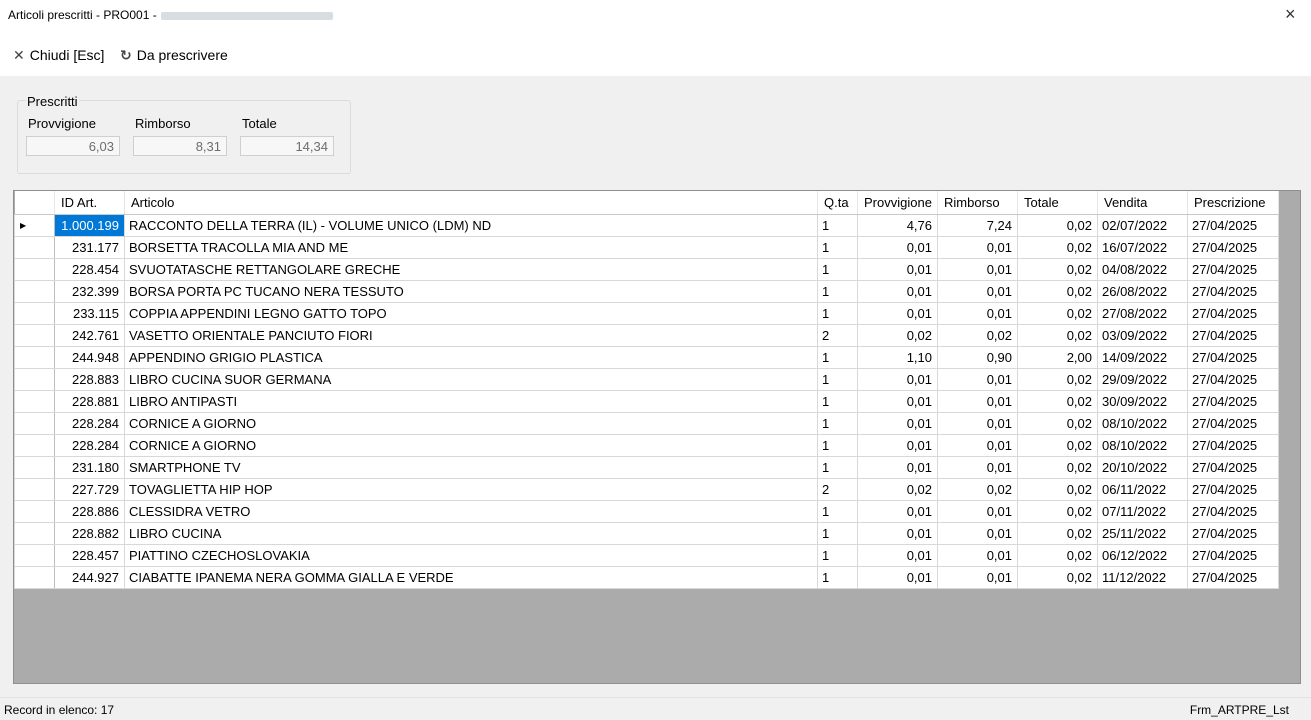 The width and height of the screenshot is (1311, 720). What do you see at coordinates (89, 357) in the screenshot?
I see `cell-id: 244.948` at bounding box center [89, 357].